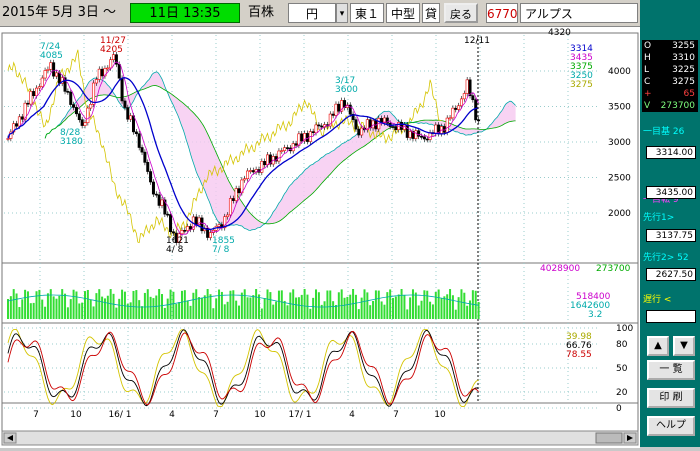  Describe the element at coordinates (659, 218) in the screenshot. I see `senko1-label: 先行1>` at that location.